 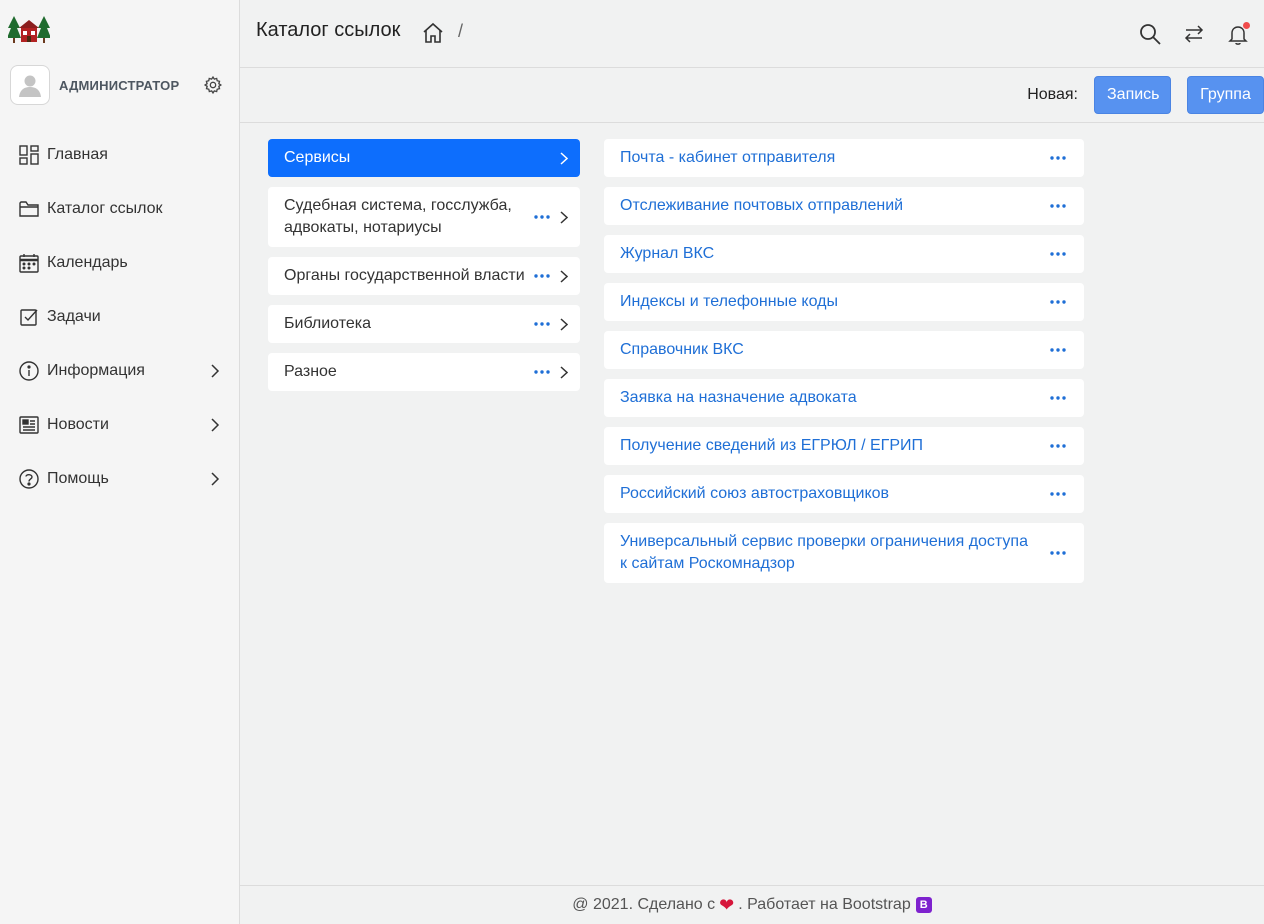 What do you see at coordinates (1150, 34) in the screenshot?
I see `search-icon` at bounding box center [1150, 34].